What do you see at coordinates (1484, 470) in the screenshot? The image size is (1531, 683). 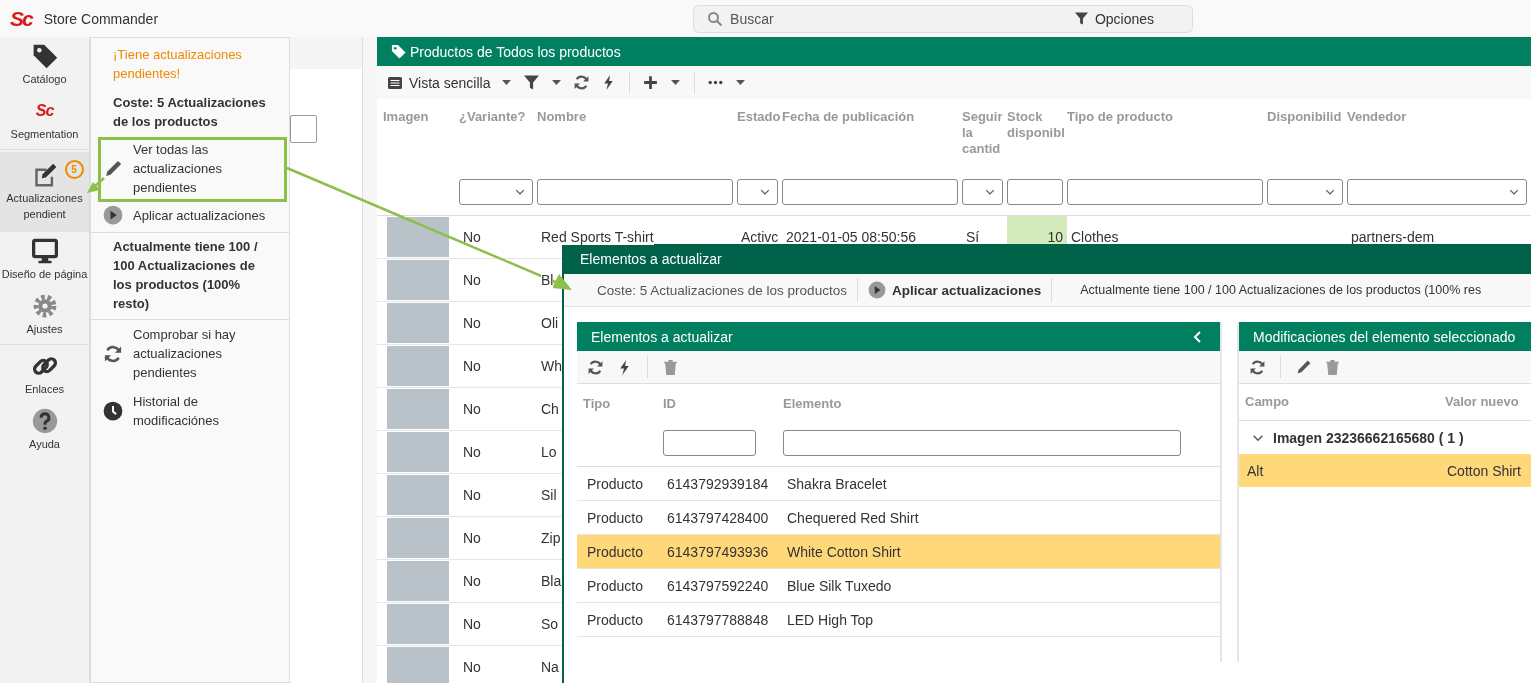 I see `table-cell-text: Cotton Shirt` at bounding box center [1484, 470].